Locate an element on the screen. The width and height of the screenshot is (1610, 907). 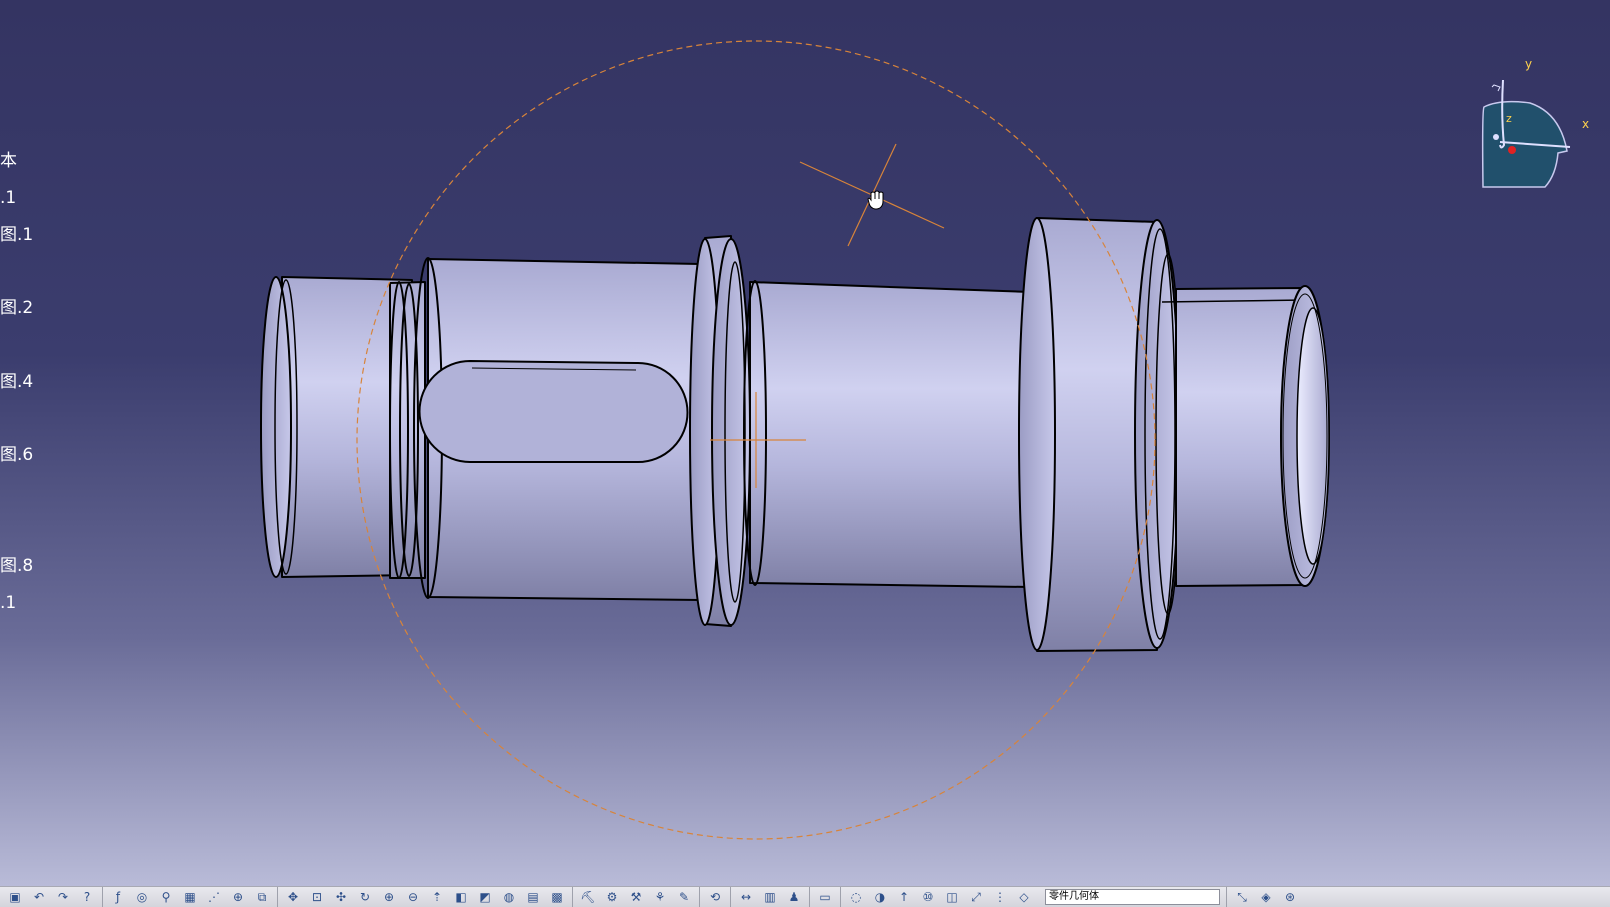
compass-icon: ⊛ is located at coordinates (1290, 897).